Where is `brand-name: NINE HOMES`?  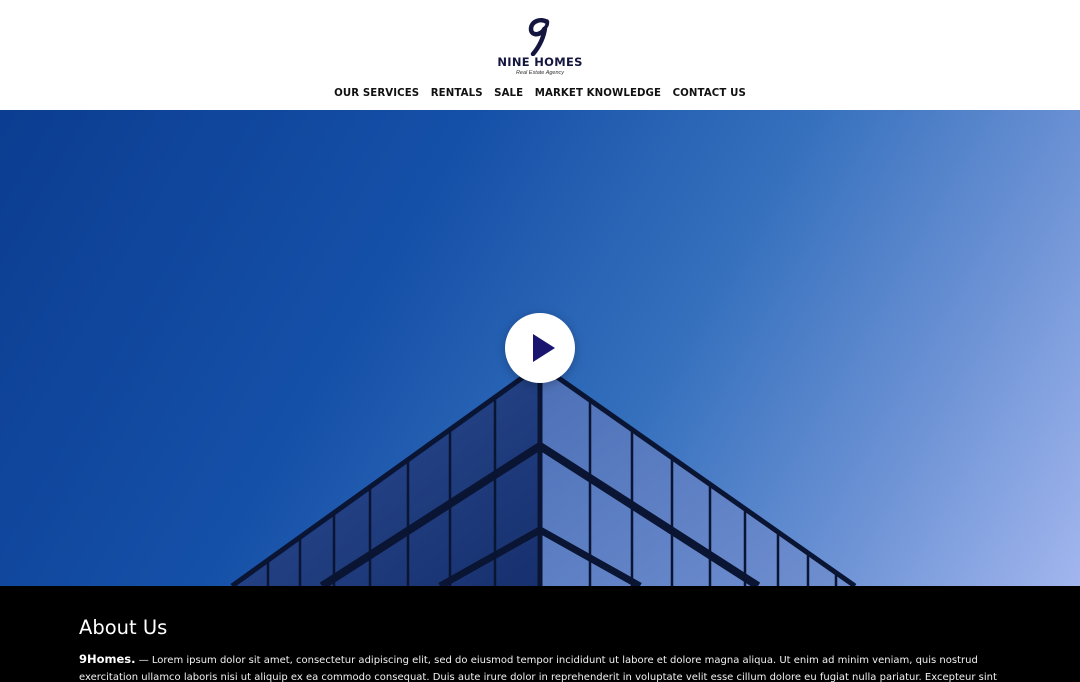 brand-name: NINE HOMES is located at coordinates (540, 62).